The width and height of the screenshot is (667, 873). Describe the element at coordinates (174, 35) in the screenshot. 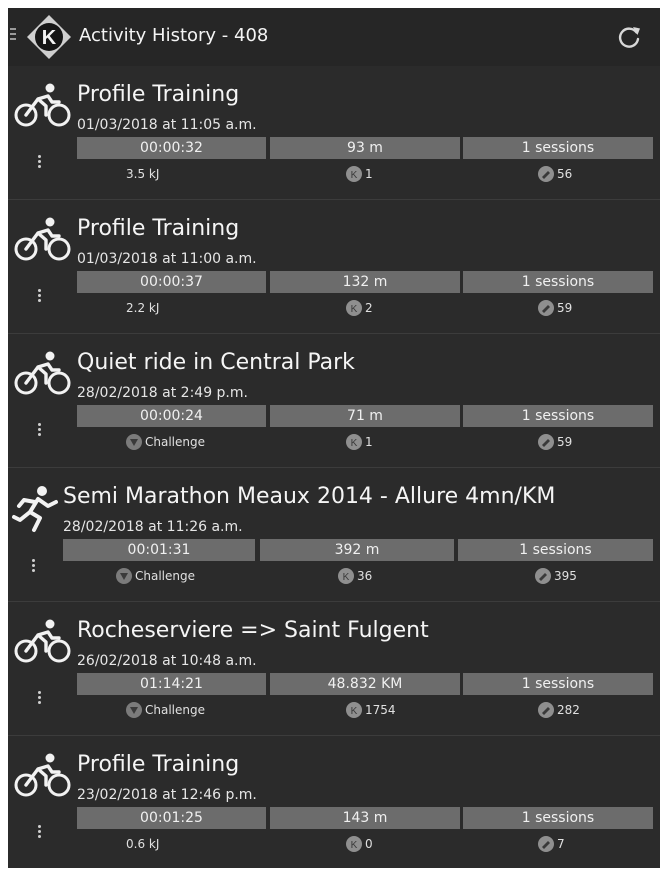

I see `page-title: Activity History - 408` at that location.